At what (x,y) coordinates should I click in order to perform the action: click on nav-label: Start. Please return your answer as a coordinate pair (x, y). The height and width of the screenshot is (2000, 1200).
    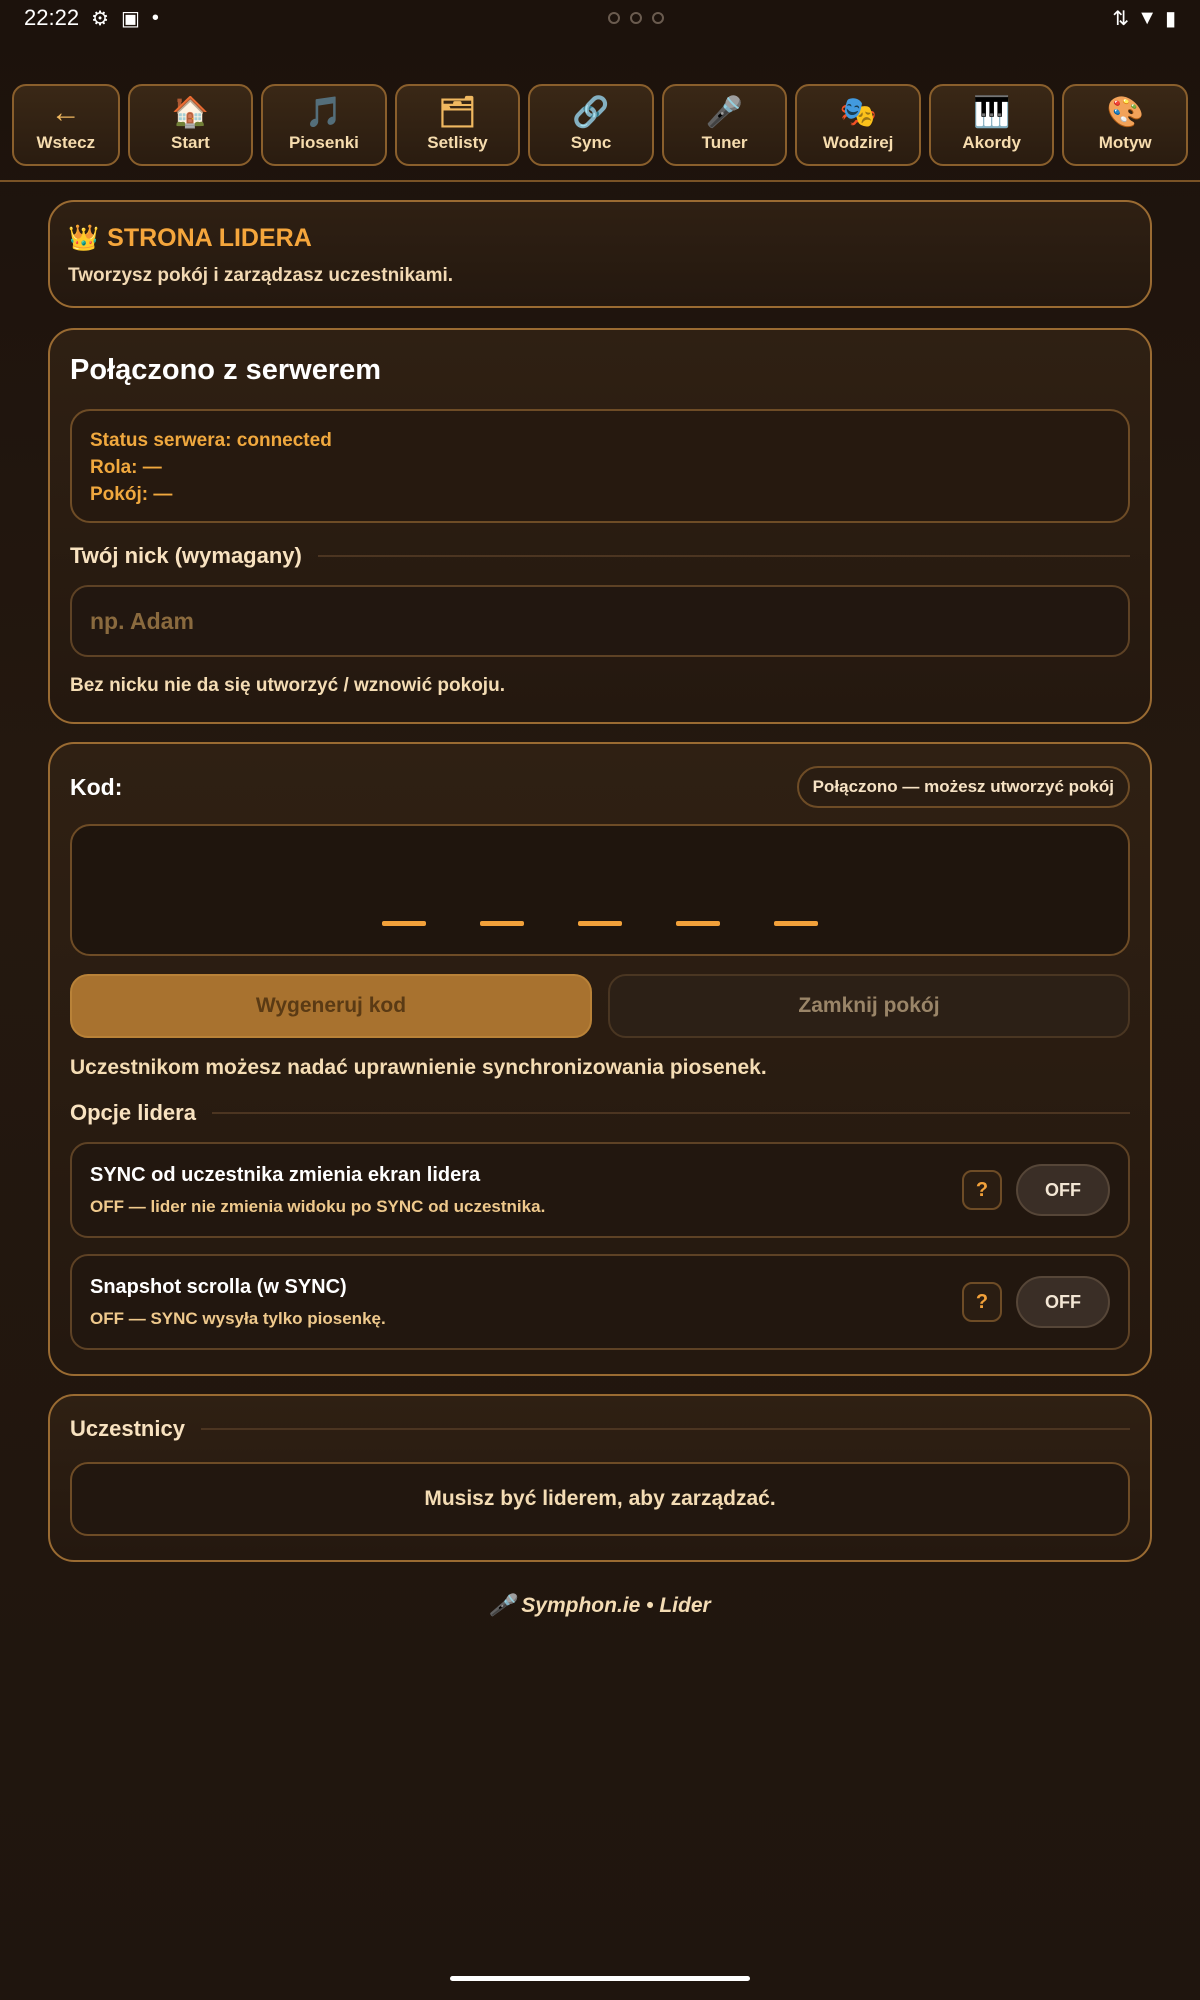
    Looking at the image, I should click on (190, 142).